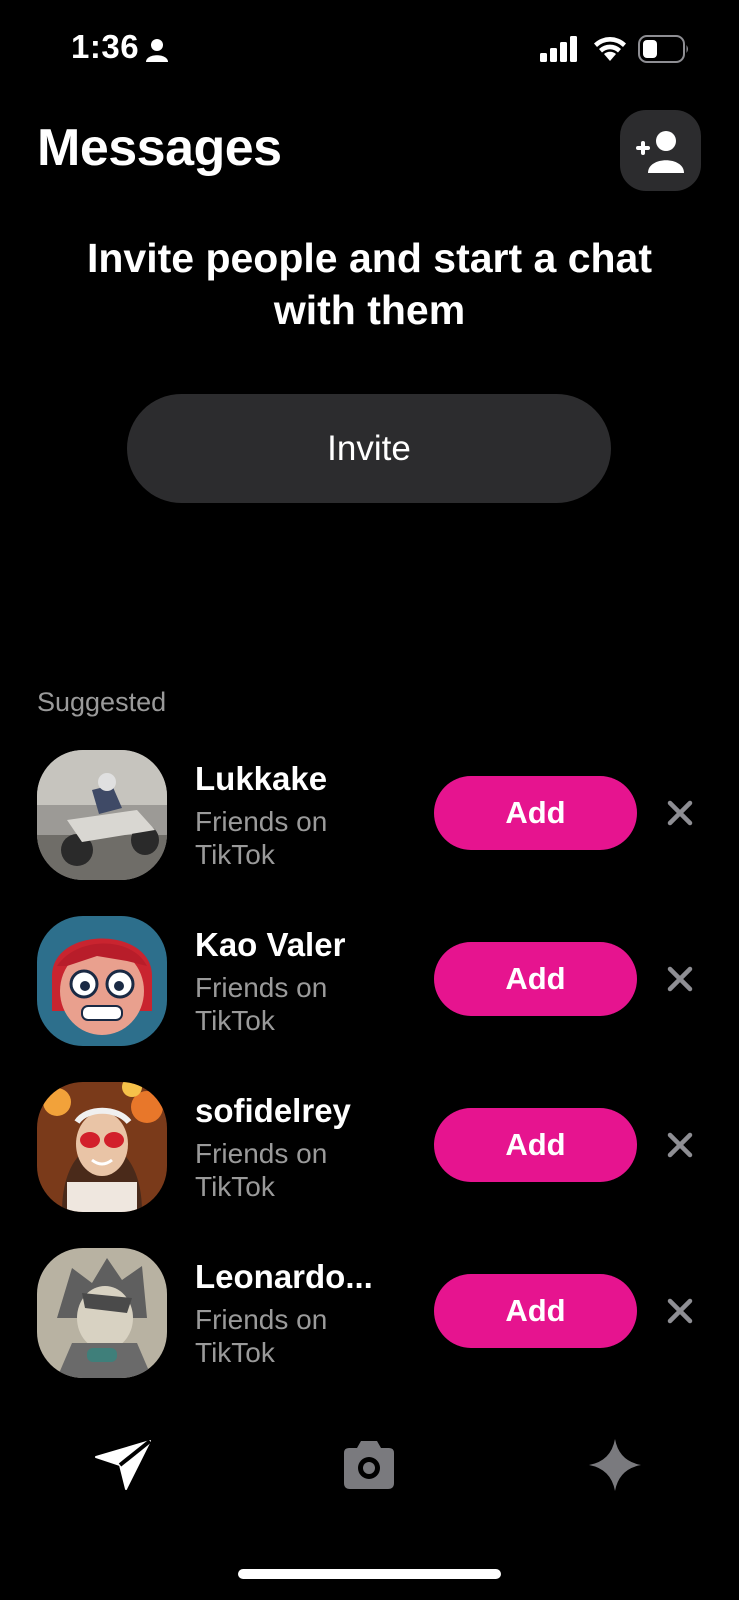 The width and height of the screenshot is (739, 1600). What do you see at coordinates (369, 50) in the screenshot?
I see `status-bar: 1:36` at bounding box center [369, 50].